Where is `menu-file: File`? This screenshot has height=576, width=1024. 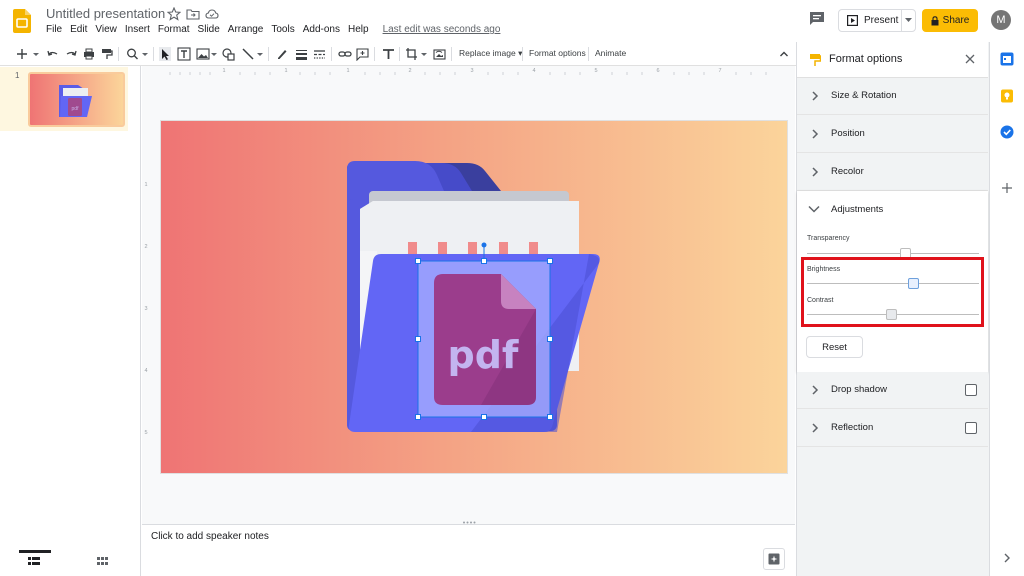 menu-file: File is located at coordinates (54, 31).